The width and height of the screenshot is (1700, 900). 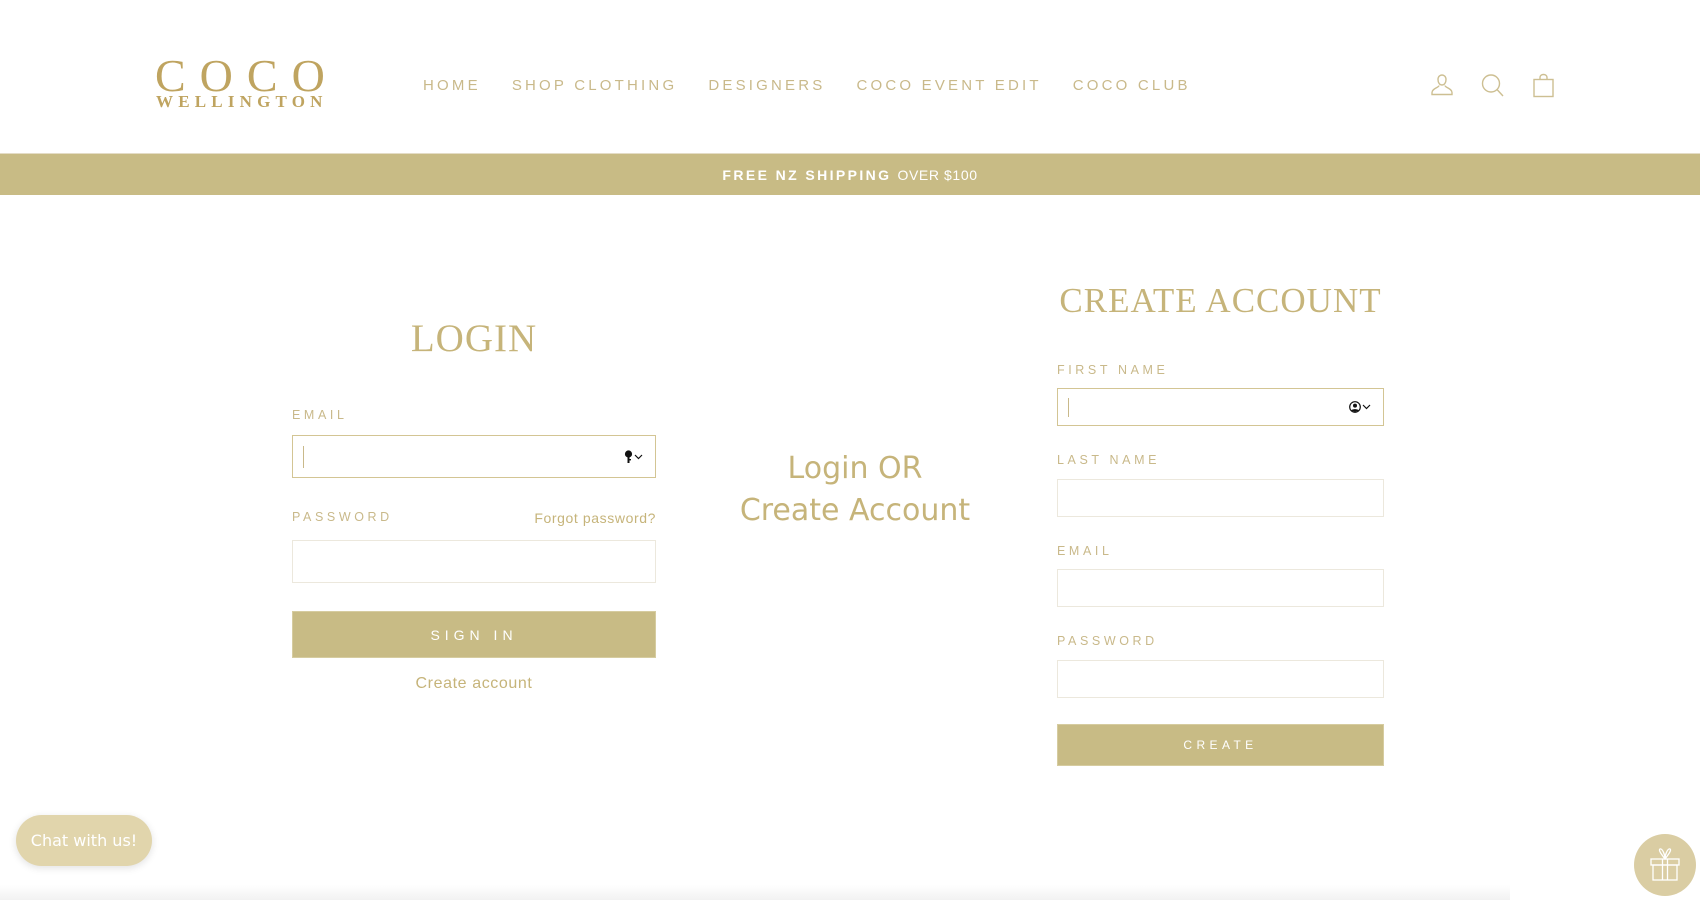 What do you see at coordinates (766, 86) in the screenshot?
I see `nav-designers: DESIGNERS` at bounding box center [766, 86].